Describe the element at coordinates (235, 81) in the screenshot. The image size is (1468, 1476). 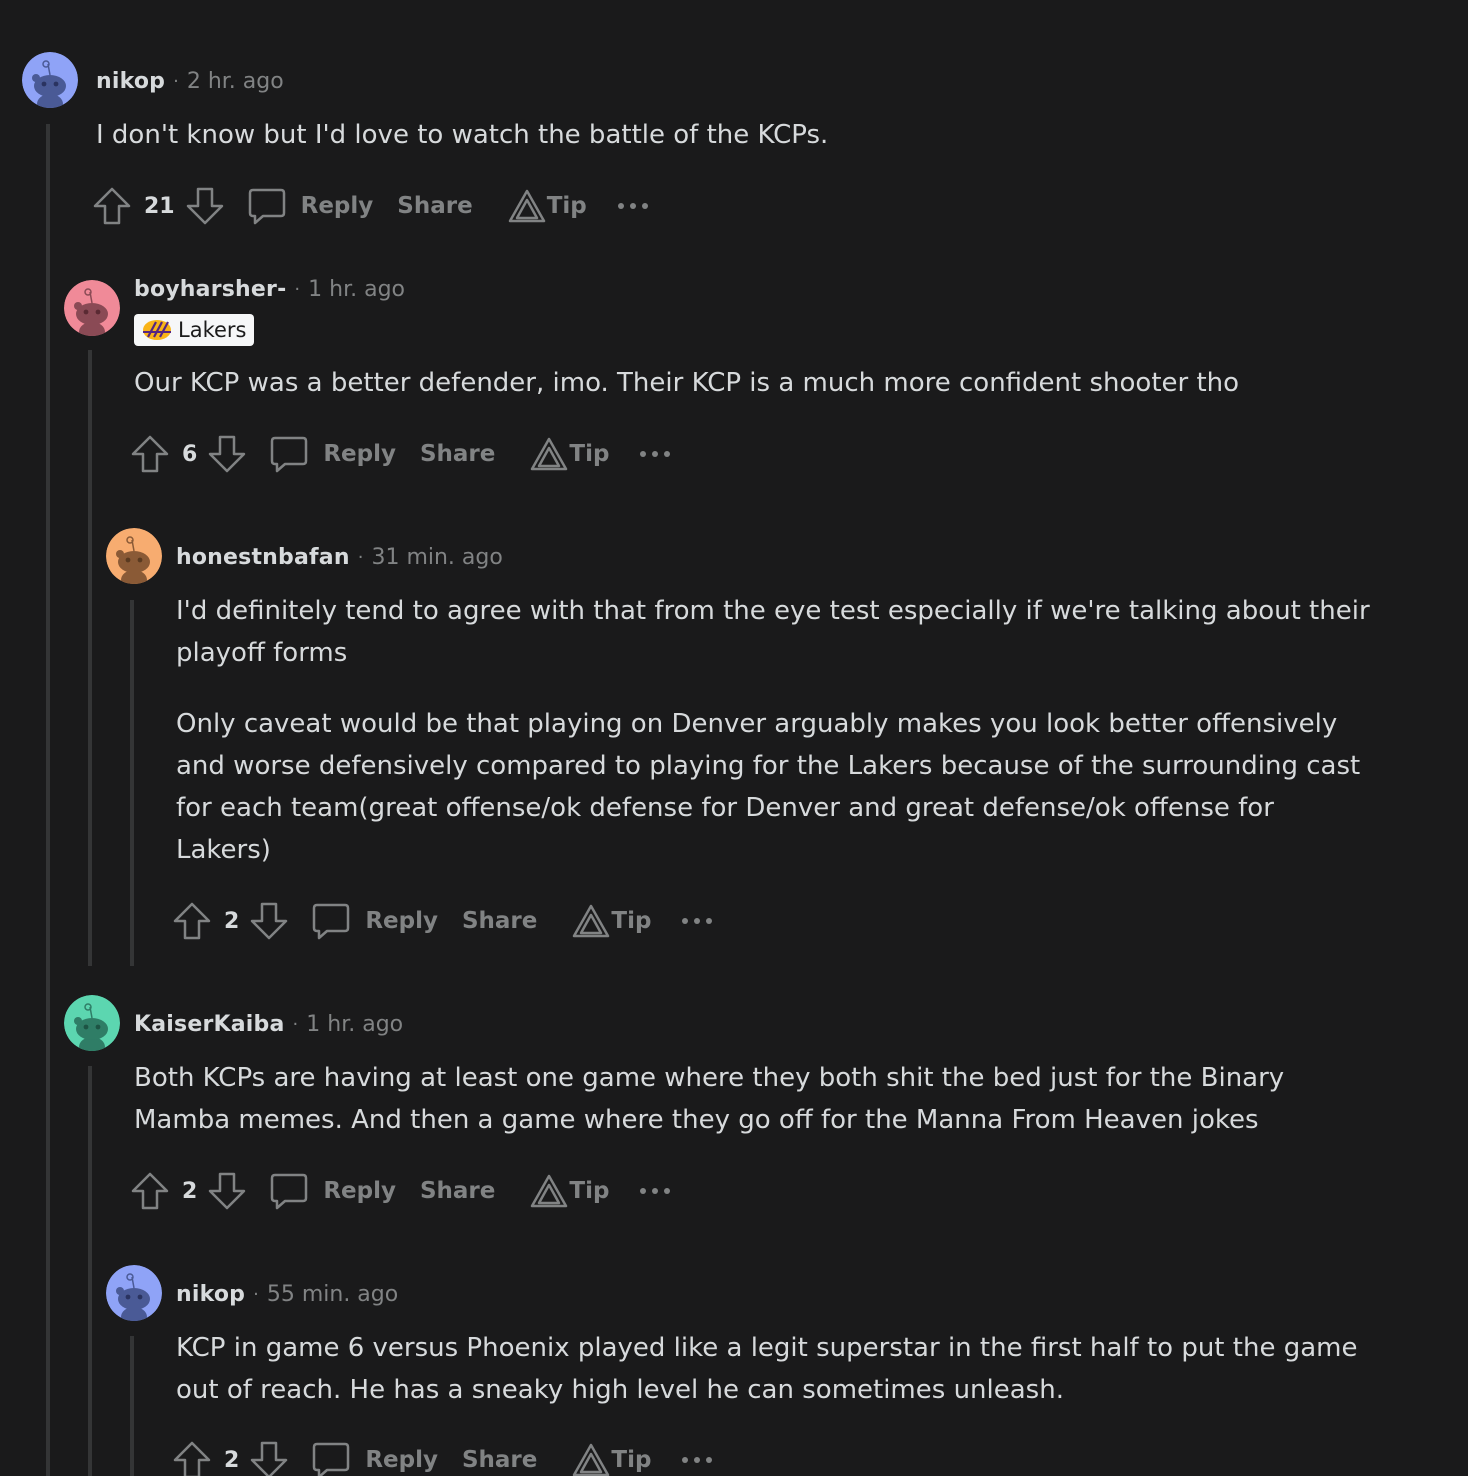
I see `timestamp: 2 hr. ago` at that location.